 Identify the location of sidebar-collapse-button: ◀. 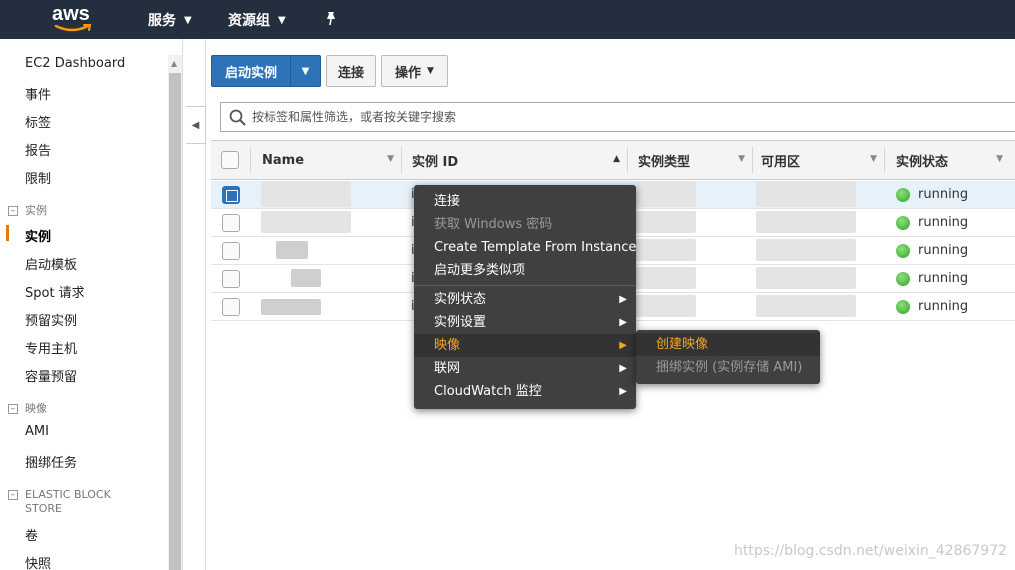
(196, 125).